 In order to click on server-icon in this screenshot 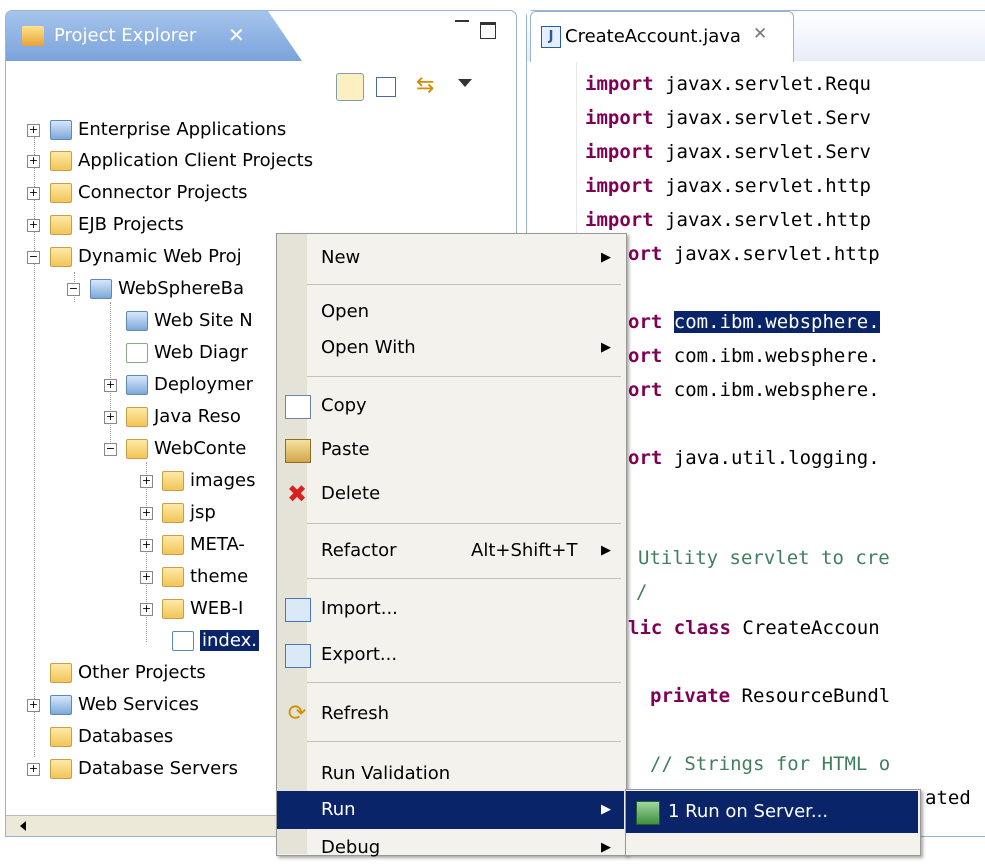, I will do `click(648, 813)`.